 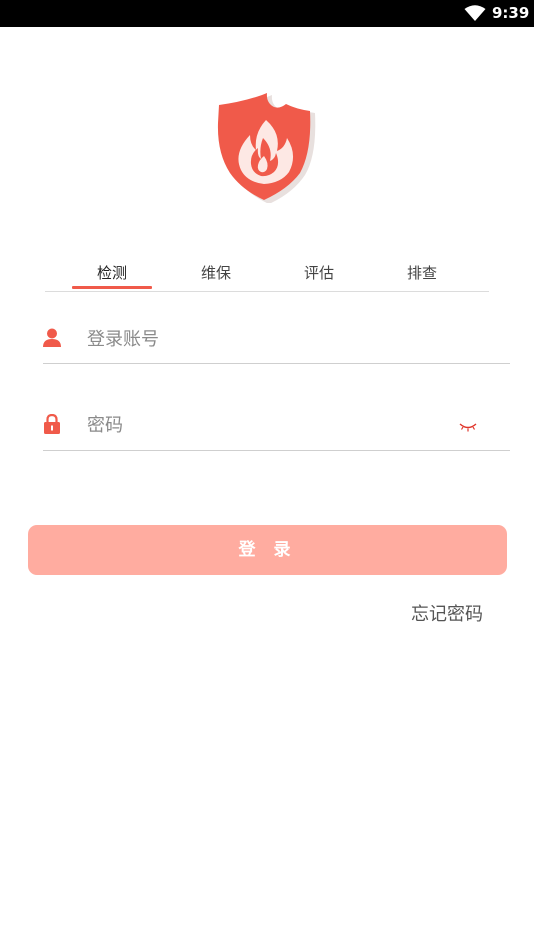 I want to click on login-button: 登 录, so click(x=267, y=550).